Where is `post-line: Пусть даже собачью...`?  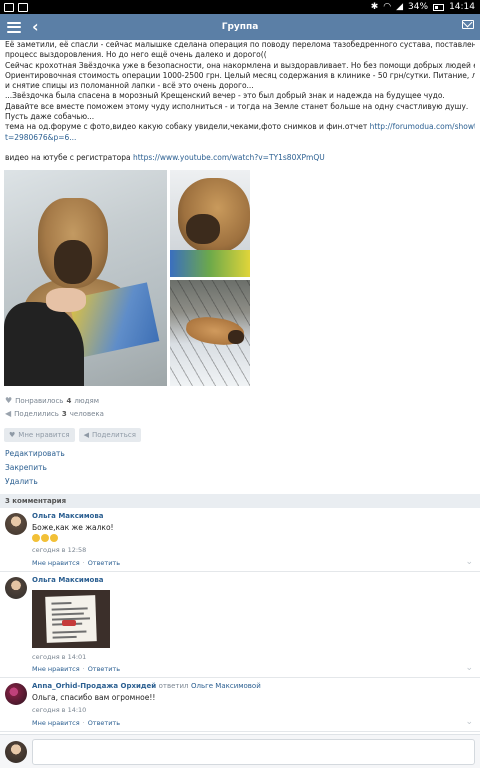
post-line: Пусть даже собачью... is located at coordinates (50, 117).